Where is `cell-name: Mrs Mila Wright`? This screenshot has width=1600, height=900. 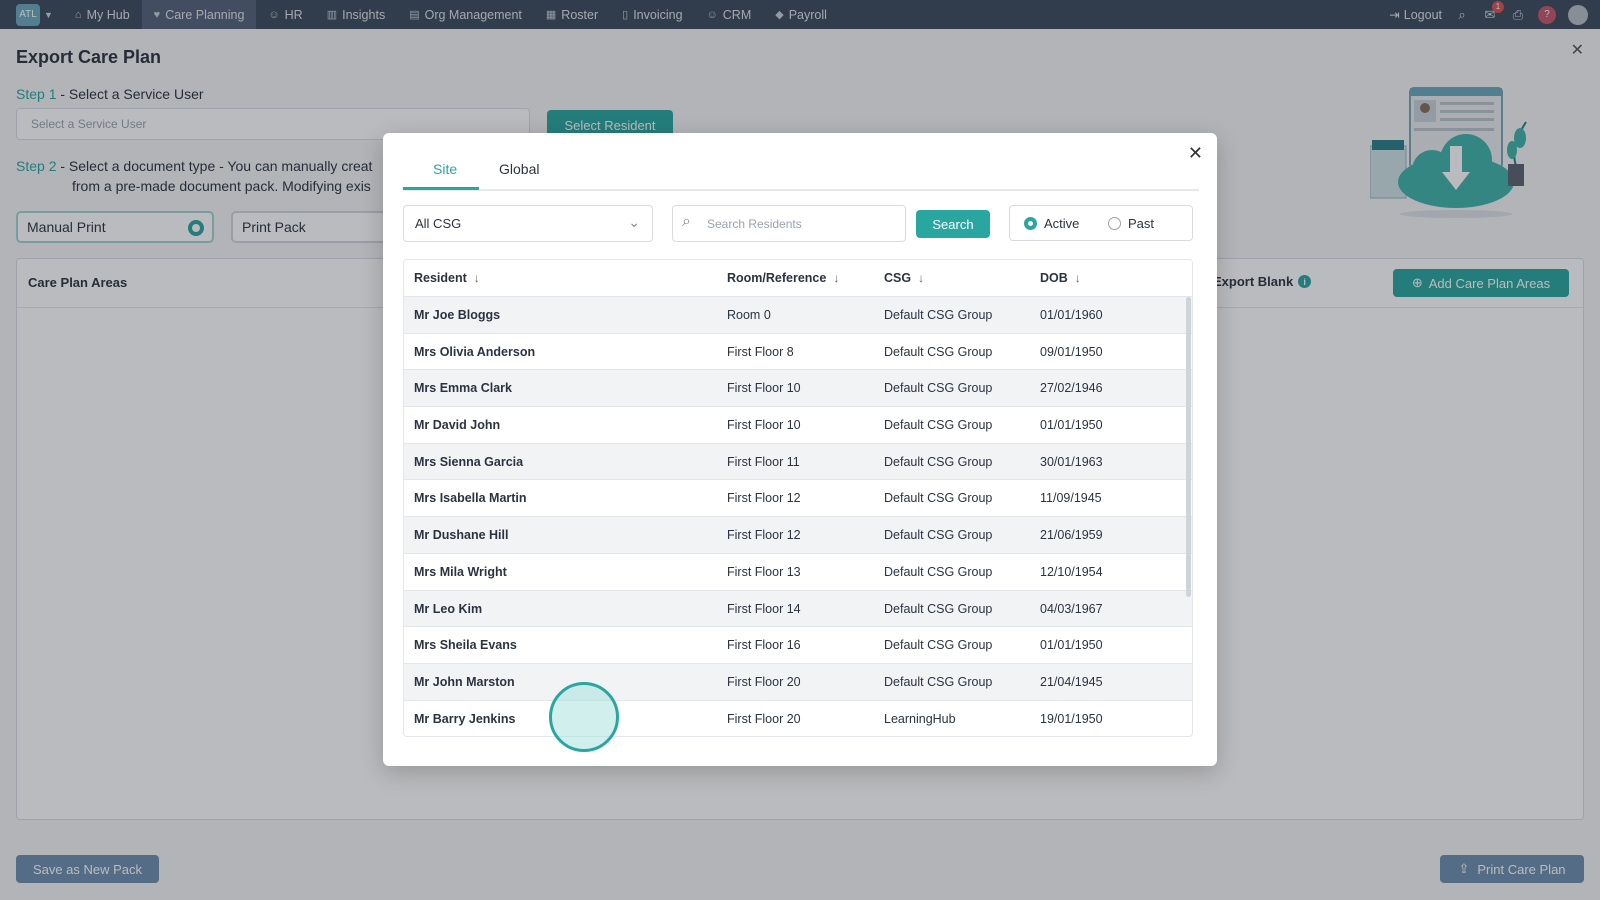 cell-name: Mrs Mila Wright is located at coordinates (460, 571).